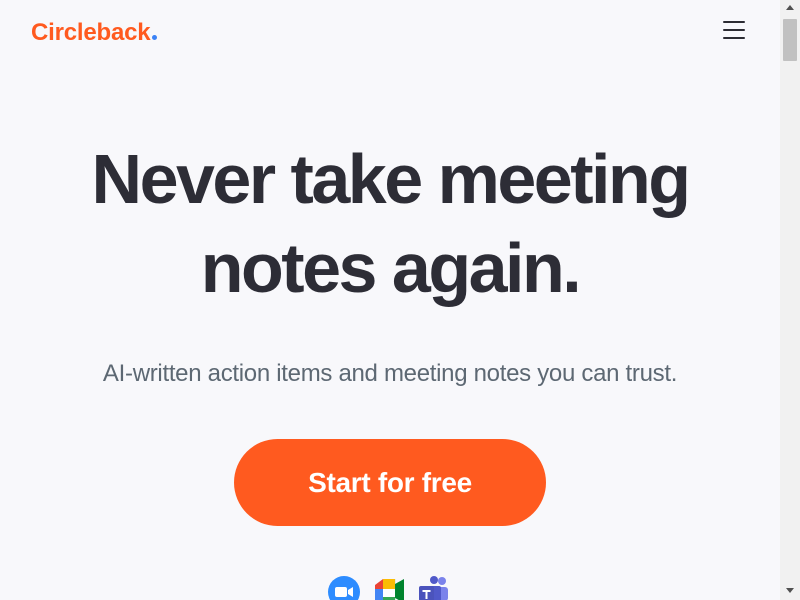 The image size is (800, 600). I want to click on hamburger-menu-icon, so click(734, 30).